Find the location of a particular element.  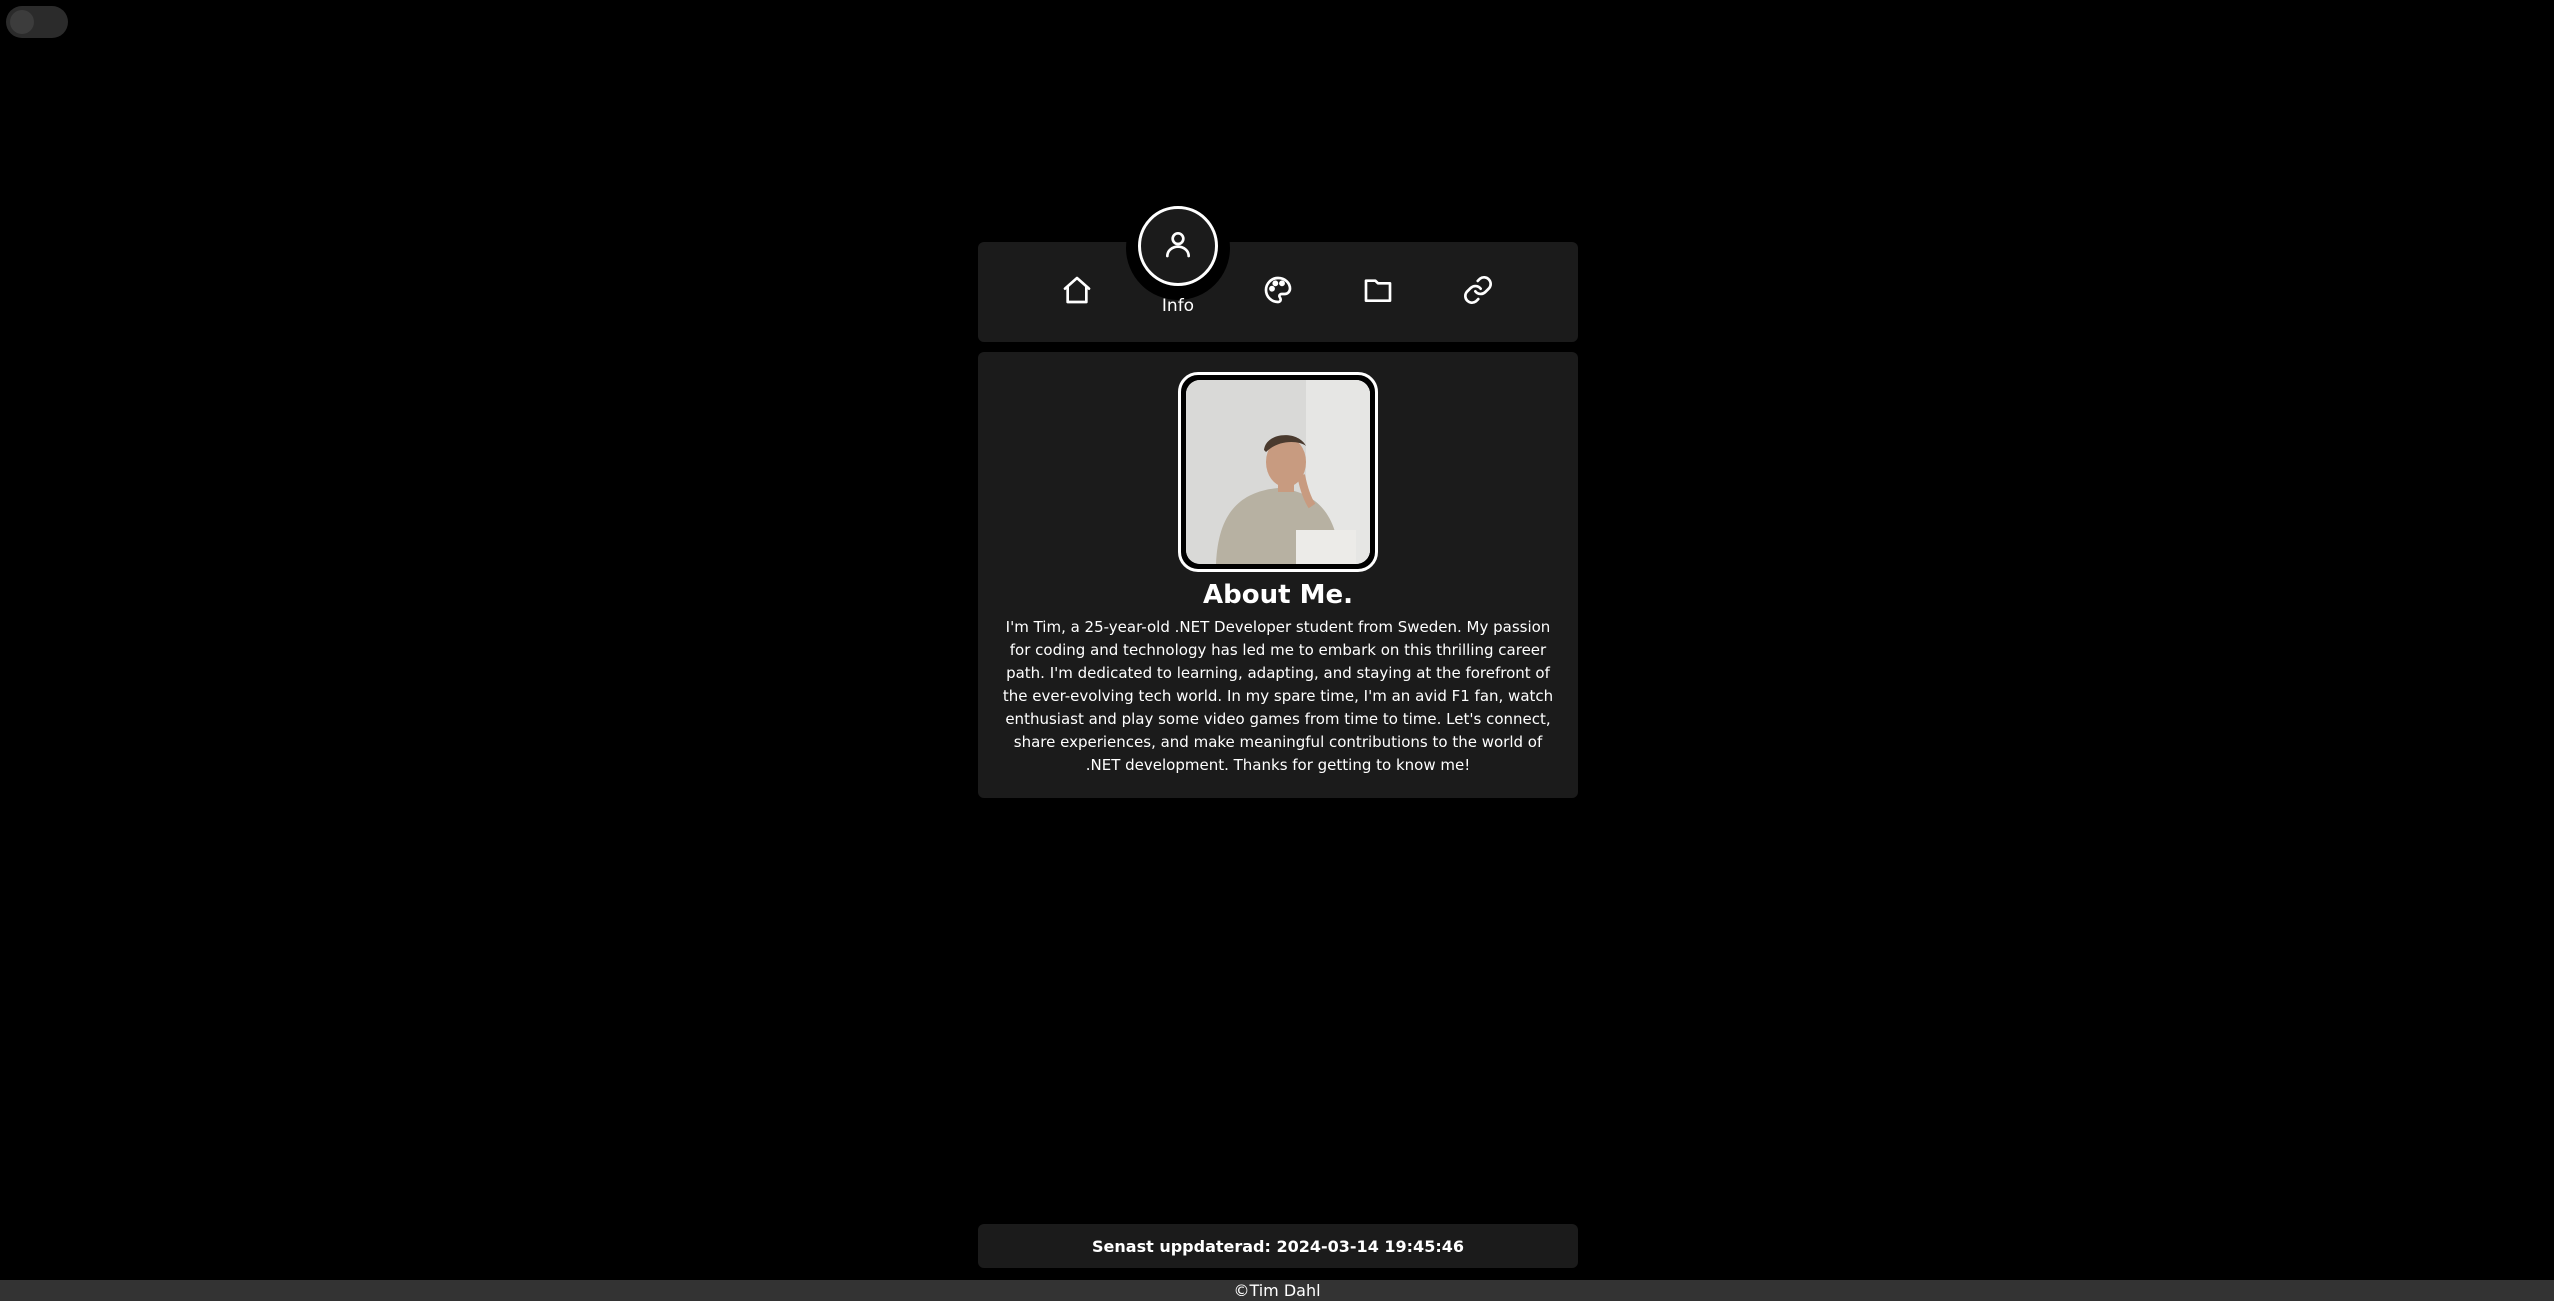

toggle-knob is located at coordinates (22, 22).